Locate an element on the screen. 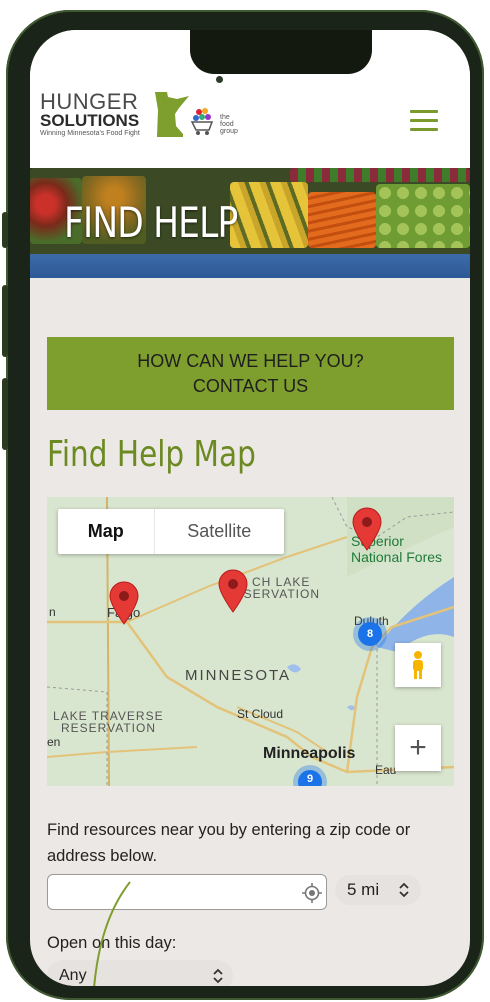 The image size is (490, 1002). front-camera is located at coordinates (219, 79).